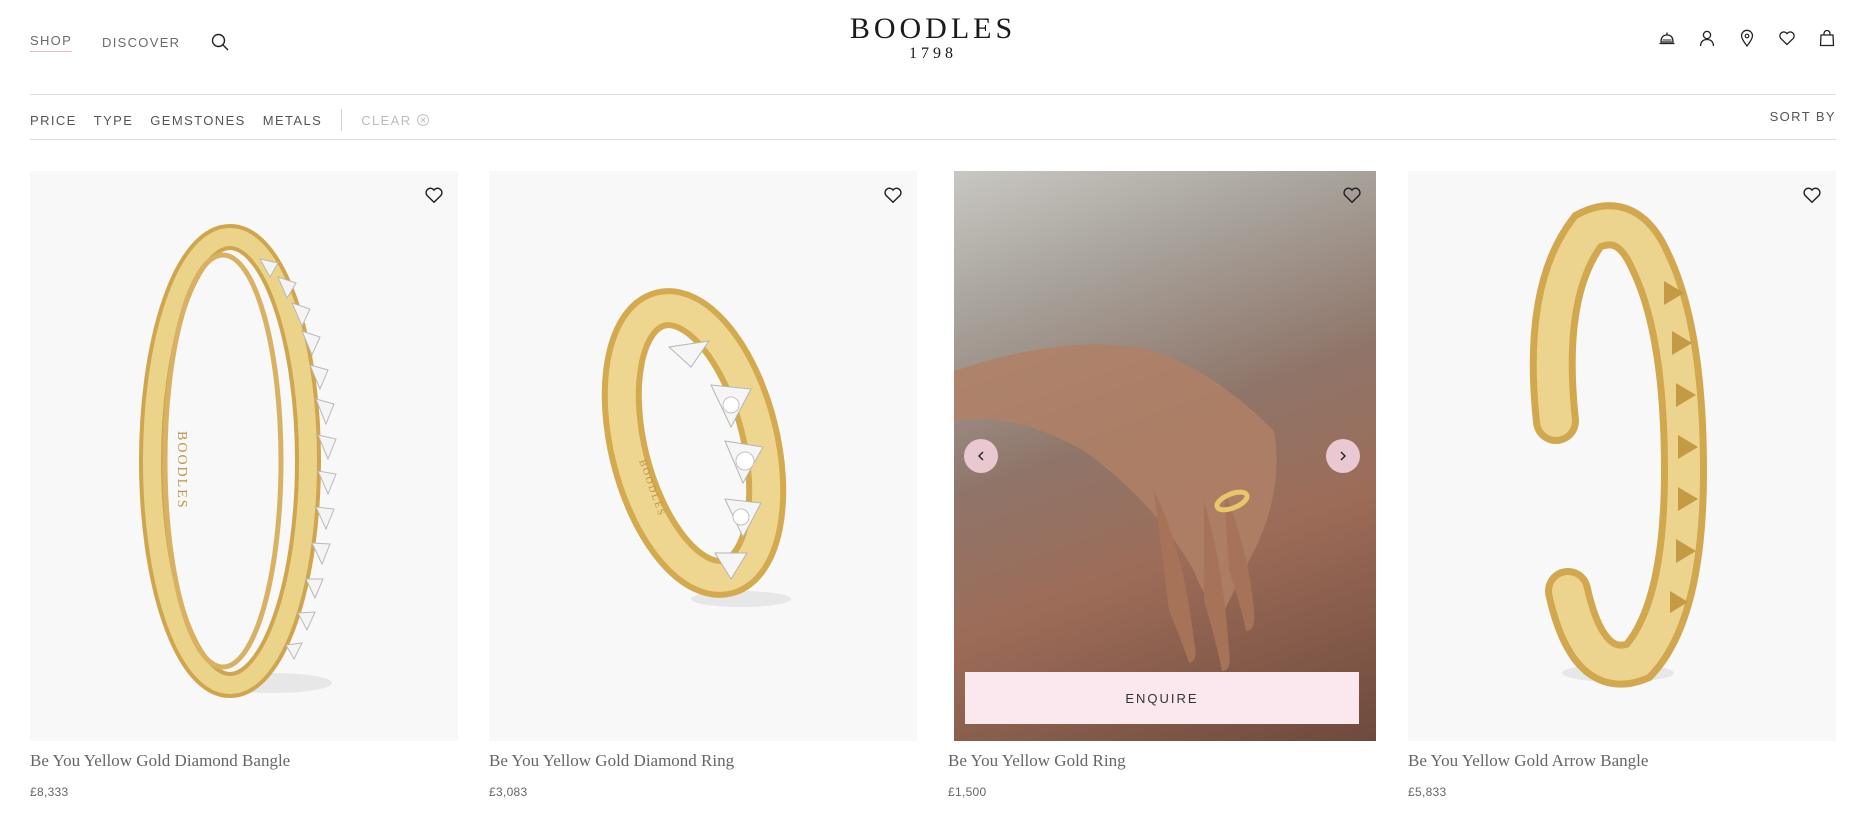 The width and height of the screenshot is (1866, 819). Describe the element at coordinates (696, 447) in the screenshot. I see `diamond-ring-illustration: BOODLES` at that location.